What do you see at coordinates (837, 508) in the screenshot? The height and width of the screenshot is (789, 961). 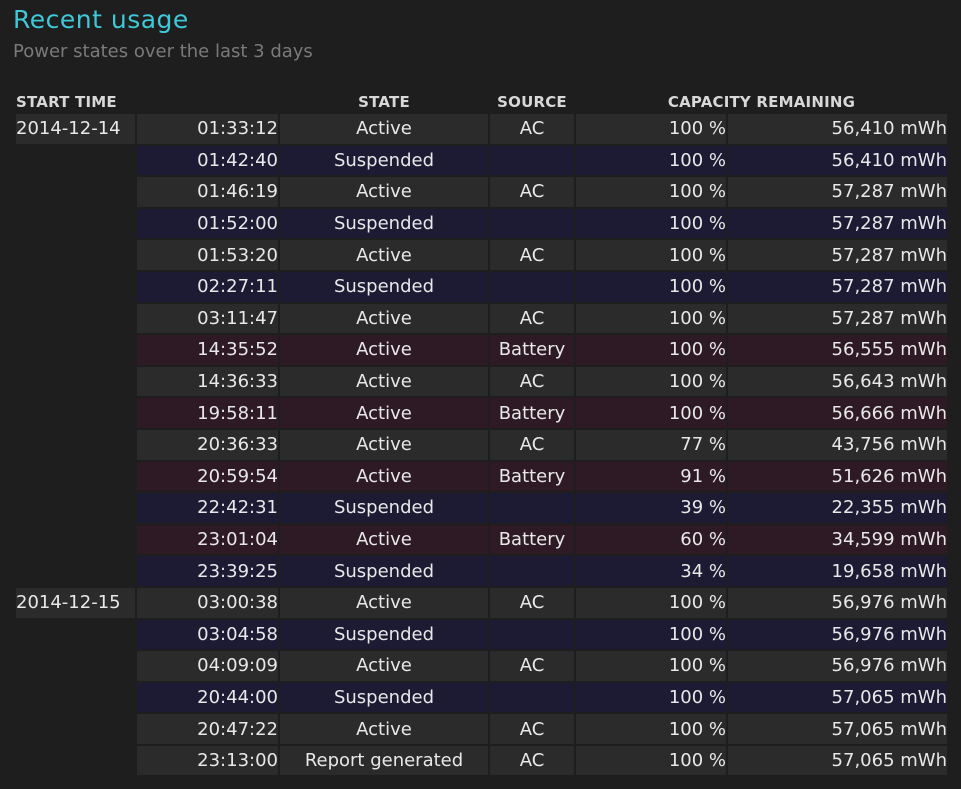 I see `capacity-energy-cell: 22,355 mWh` at bounding box center [837, 508].